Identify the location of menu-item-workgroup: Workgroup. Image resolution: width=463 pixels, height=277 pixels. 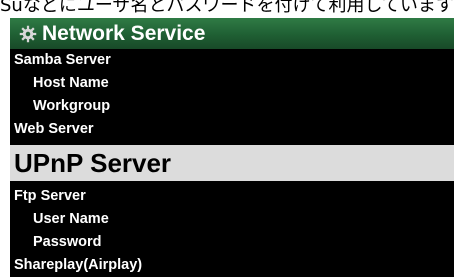
(232, 106).